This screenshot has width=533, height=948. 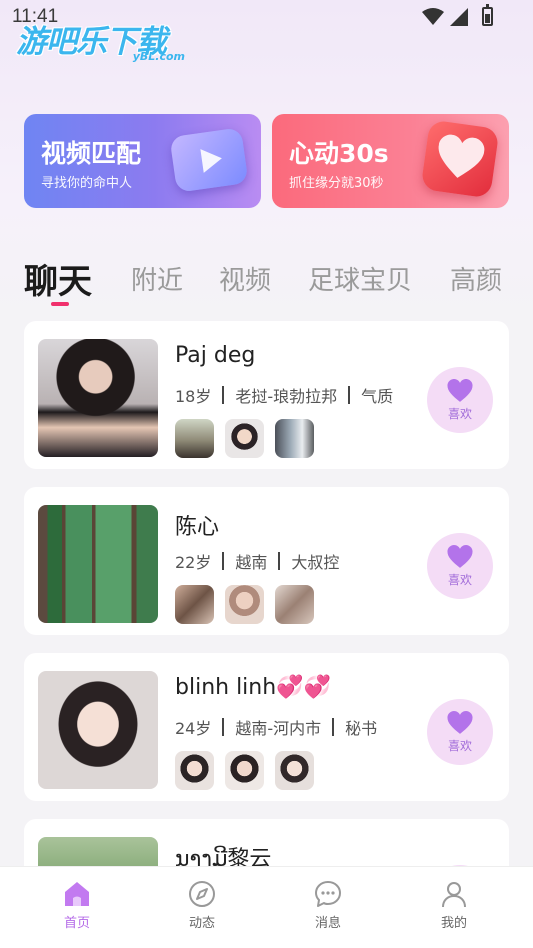 I want to click on user-meta: 22岁 越南 大叔控, so click(x=257, y=561).